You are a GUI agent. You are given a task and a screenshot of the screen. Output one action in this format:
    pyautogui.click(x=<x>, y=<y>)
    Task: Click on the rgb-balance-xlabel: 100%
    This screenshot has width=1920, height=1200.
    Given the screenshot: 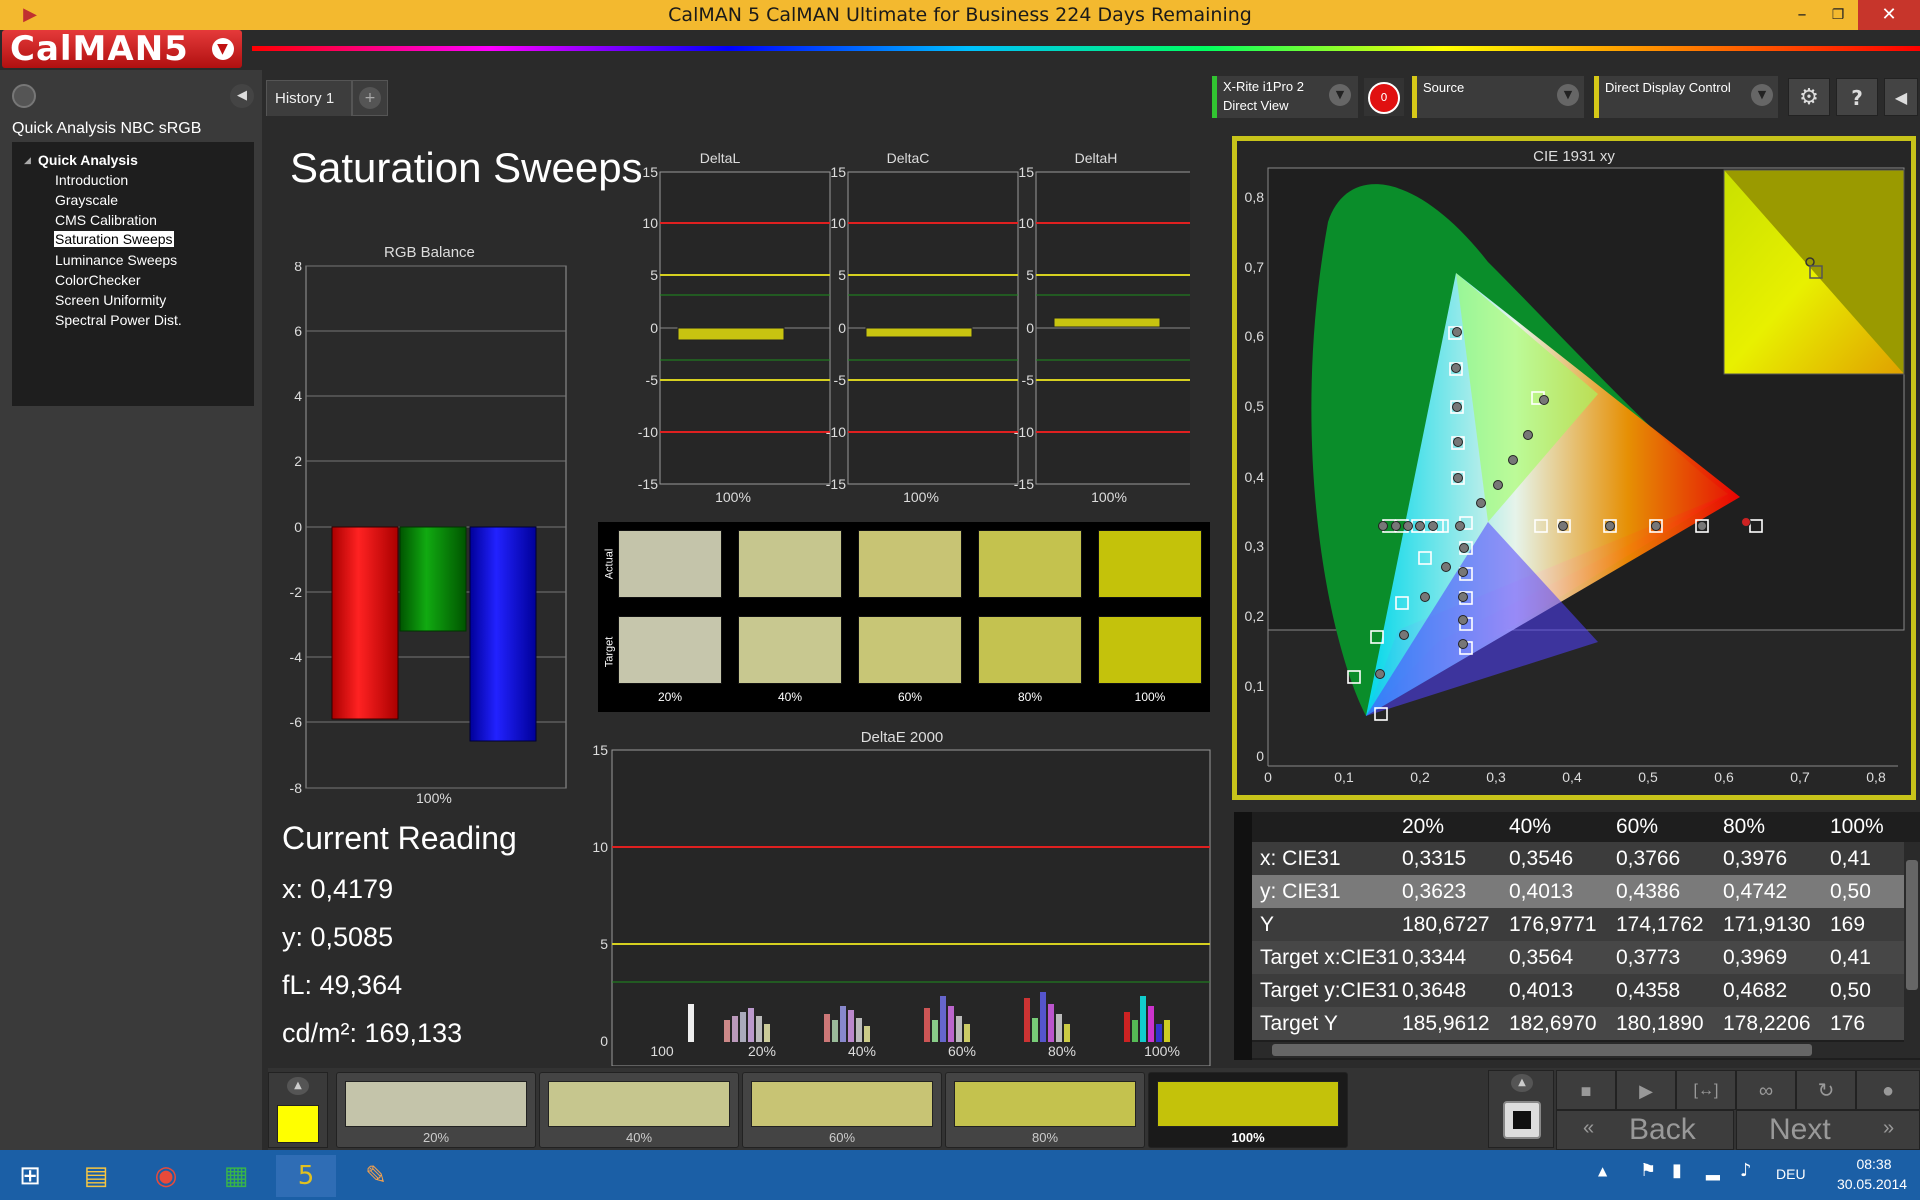 What is the action you would take?
    pyautogui.click(x=434, y=798)
    